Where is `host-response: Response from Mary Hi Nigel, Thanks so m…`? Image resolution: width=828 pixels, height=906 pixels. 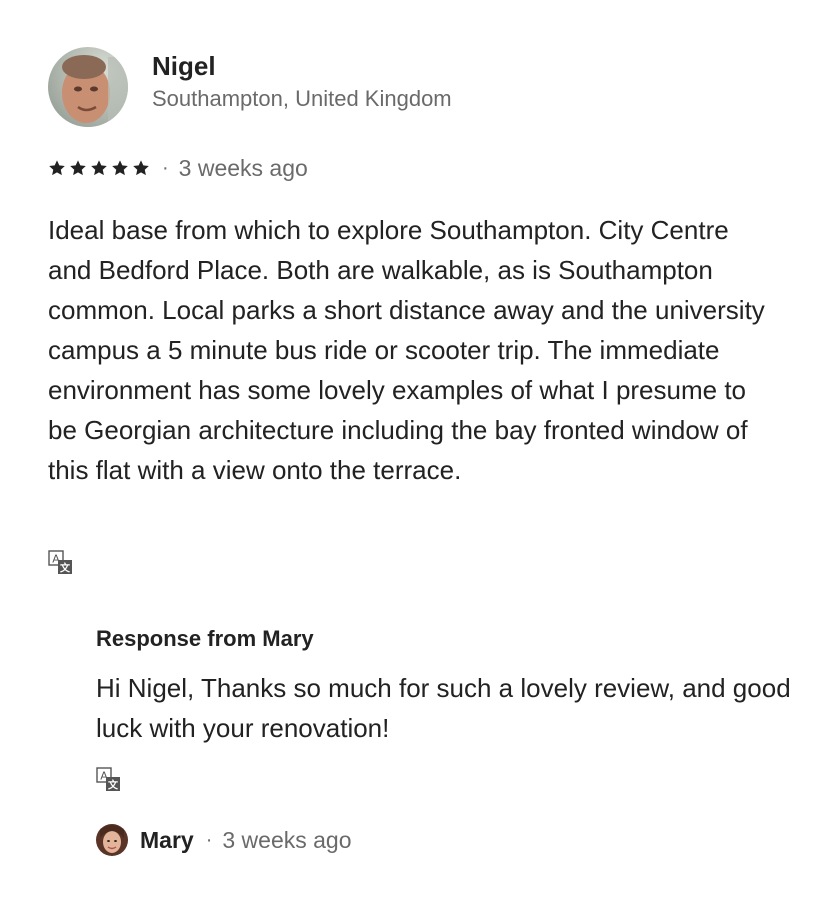
host-response: Response from Mary Hi Nigel, Thanks so m… is located at coordinates (446, 685).